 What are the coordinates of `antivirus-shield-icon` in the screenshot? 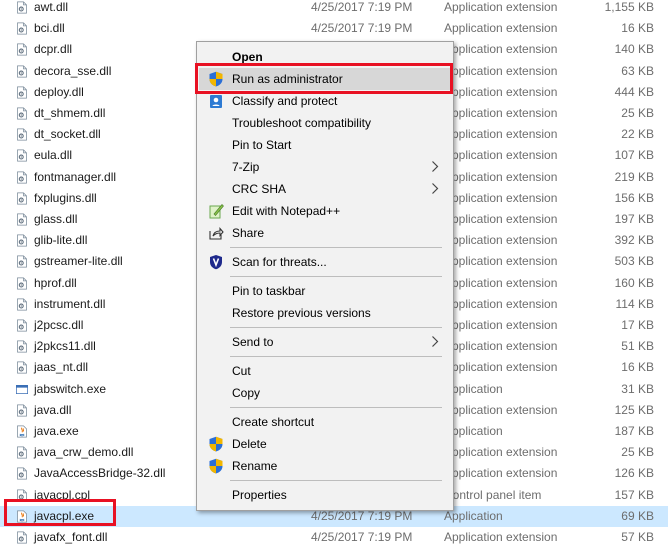 It's located at (216, 262).